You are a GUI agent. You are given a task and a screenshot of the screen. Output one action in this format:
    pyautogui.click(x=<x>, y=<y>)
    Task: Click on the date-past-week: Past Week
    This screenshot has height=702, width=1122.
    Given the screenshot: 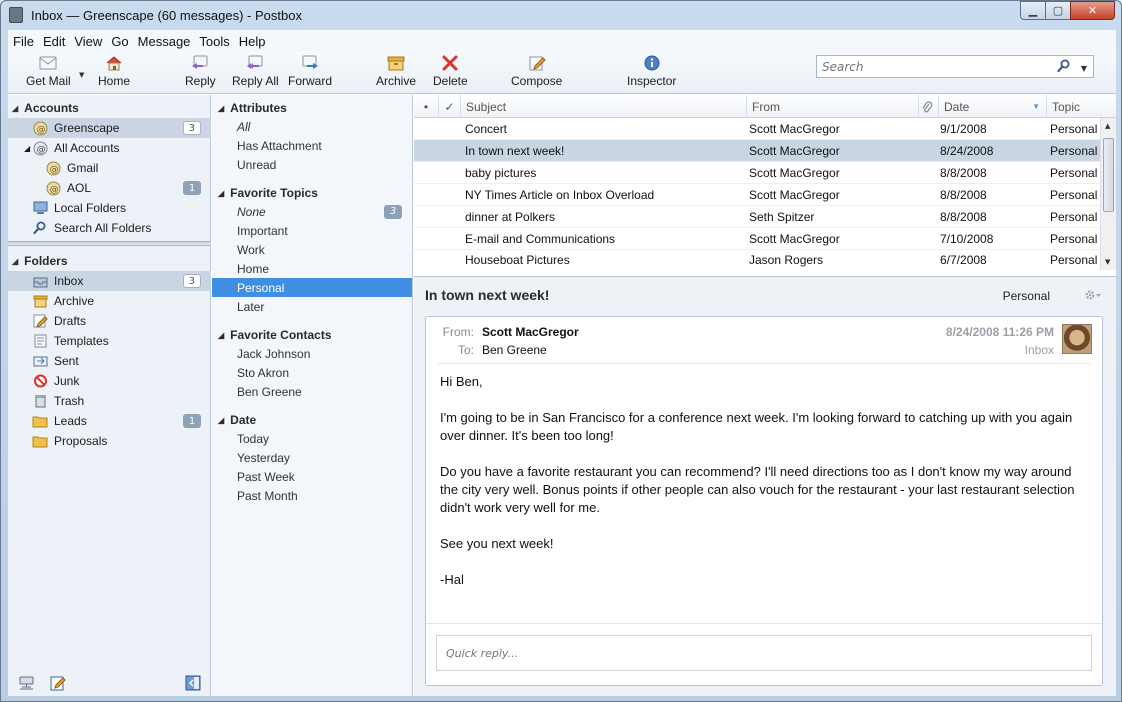 What is the action you would take?
    pyautogui.click(x=312, y=476)
    